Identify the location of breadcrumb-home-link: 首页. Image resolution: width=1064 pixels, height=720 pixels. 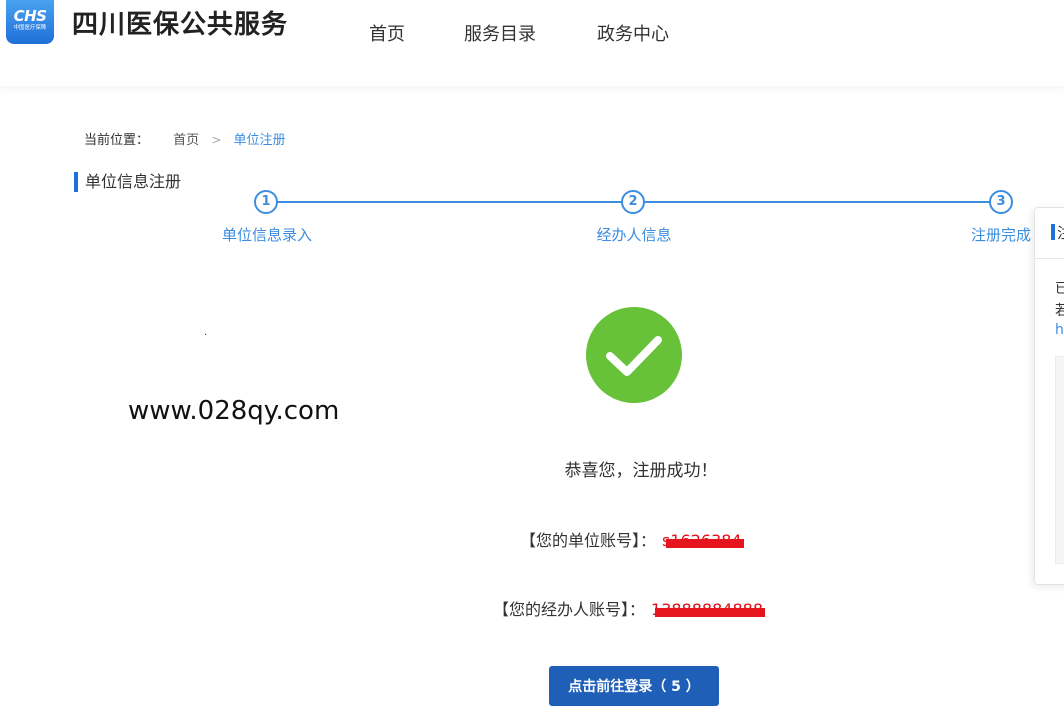
(186, 138).